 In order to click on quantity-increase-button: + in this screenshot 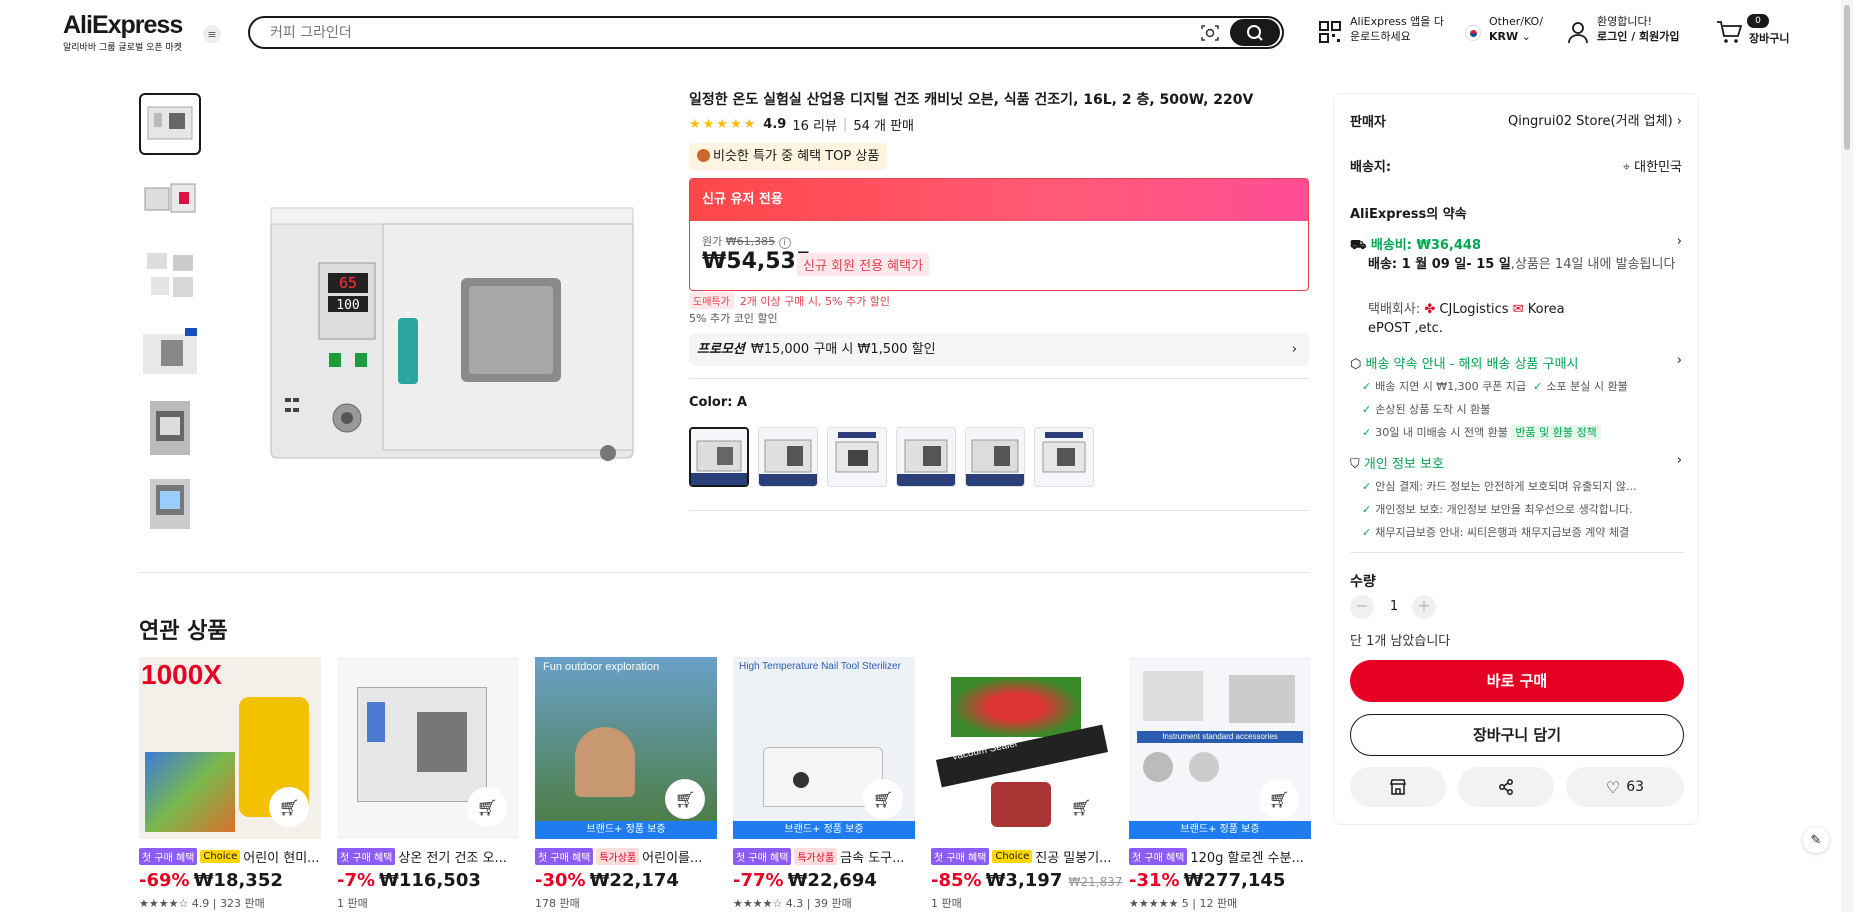, I will do `click(1424, 607)`.